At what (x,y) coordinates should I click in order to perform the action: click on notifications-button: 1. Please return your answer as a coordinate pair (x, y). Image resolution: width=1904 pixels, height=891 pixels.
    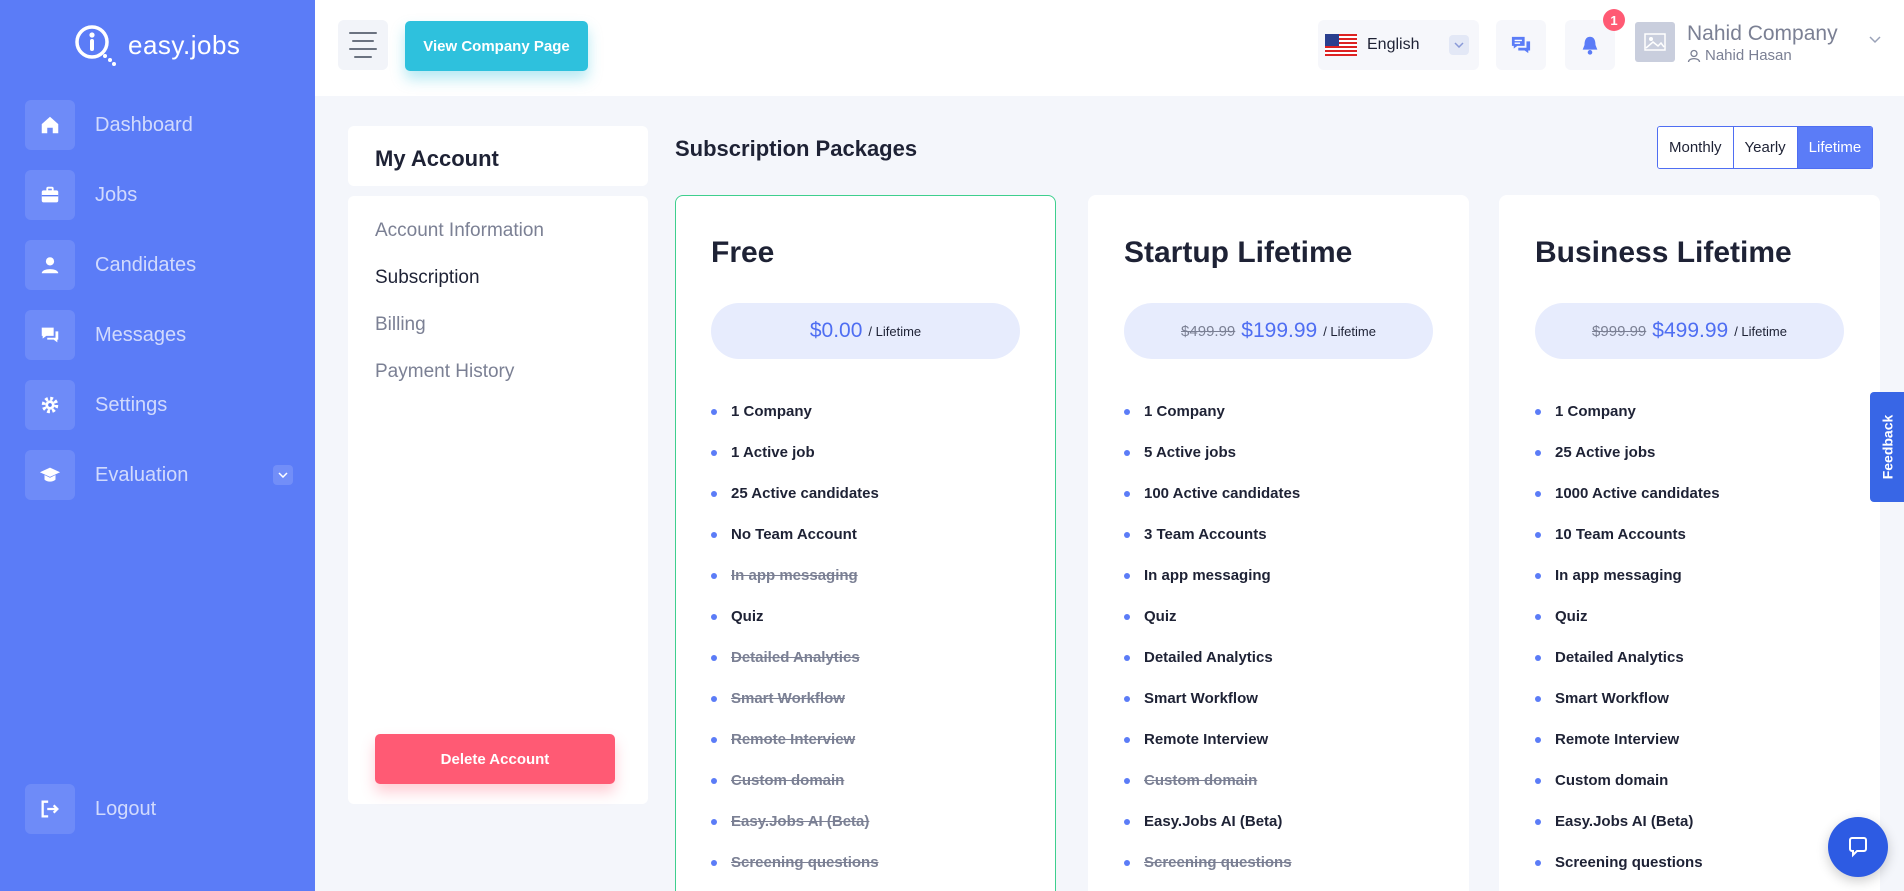
    Looking at the image, I should click on (1595, 39).